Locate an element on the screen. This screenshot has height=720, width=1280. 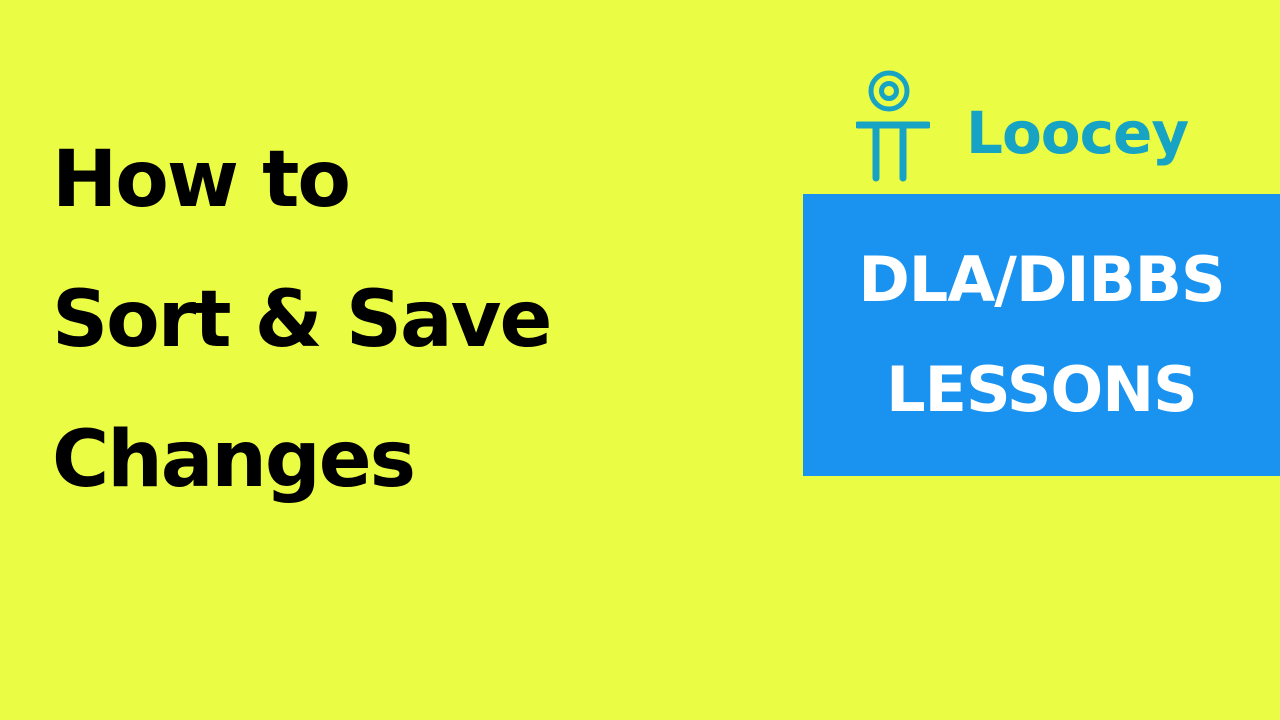
loocey-logo-icon is located at coordinates (893, 126).